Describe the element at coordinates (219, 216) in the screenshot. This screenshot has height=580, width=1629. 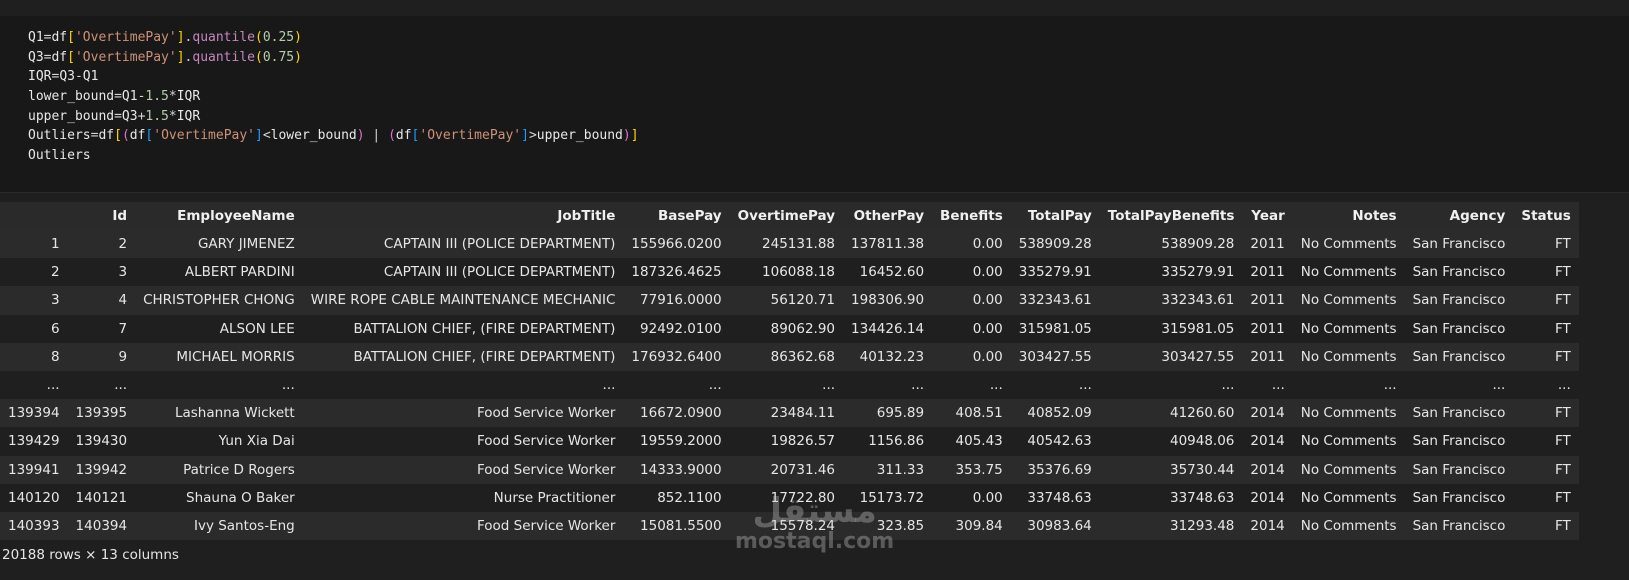
I see `column-header: EmployeeName` at that location.